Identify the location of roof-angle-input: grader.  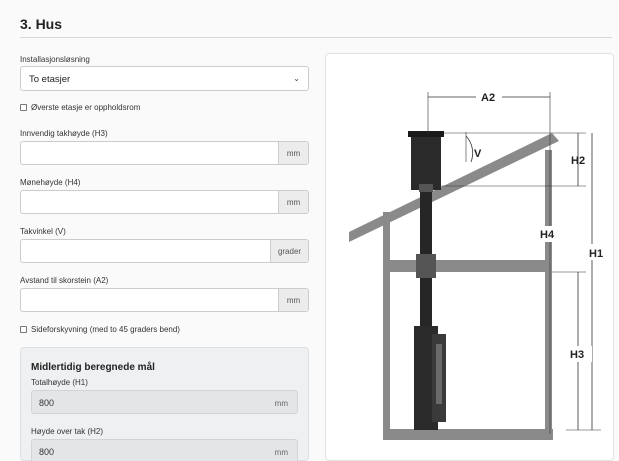
(164, 251).